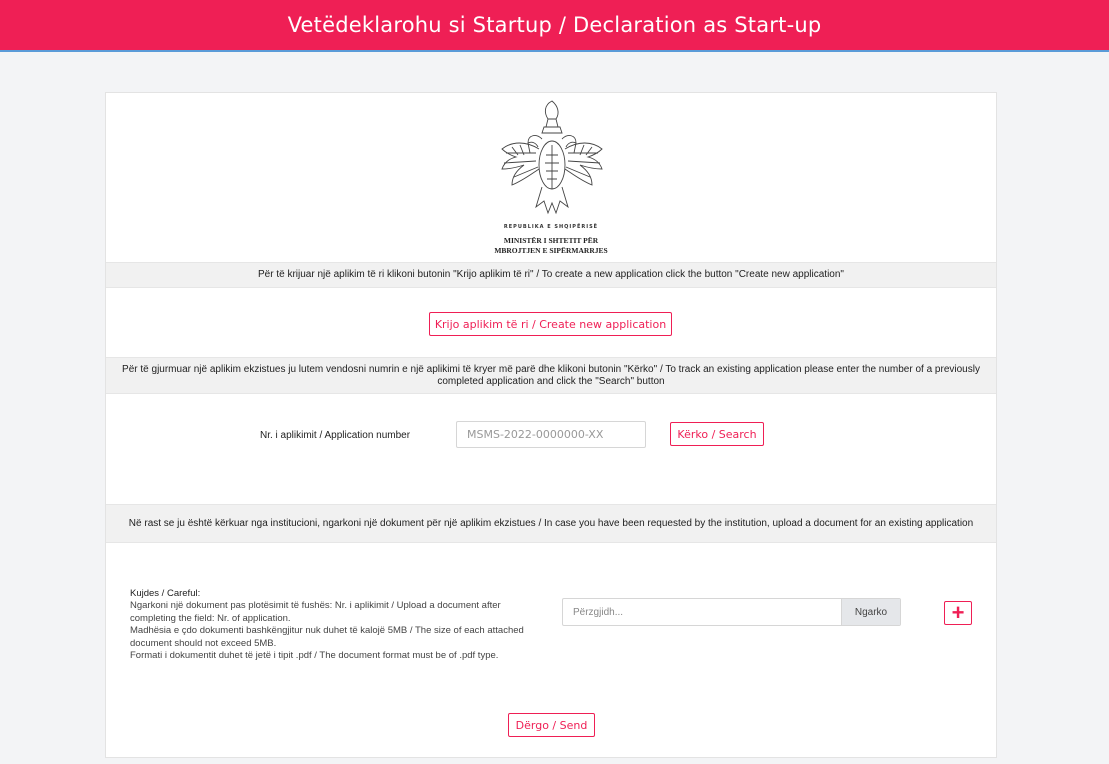  Describe the element at coordinates (551, 725) in the screenshot. I see `send-button: Dërgo / Send` at that location.